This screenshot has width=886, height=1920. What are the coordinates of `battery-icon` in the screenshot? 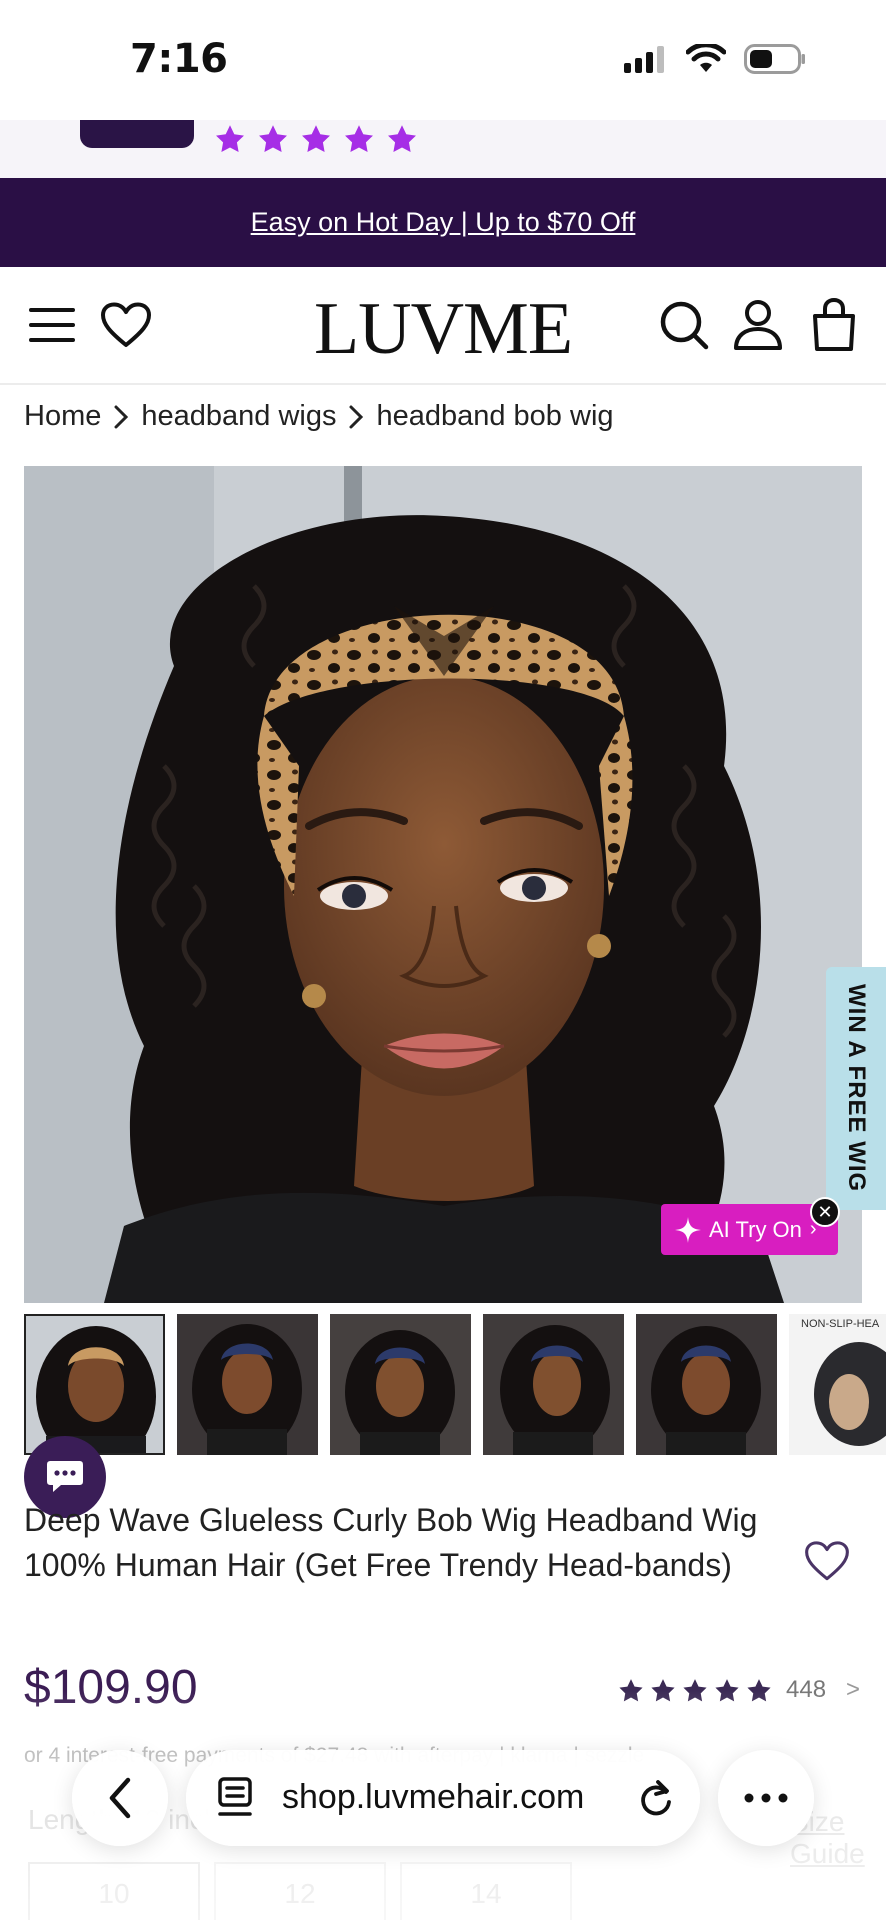 It's located at (774, 59).